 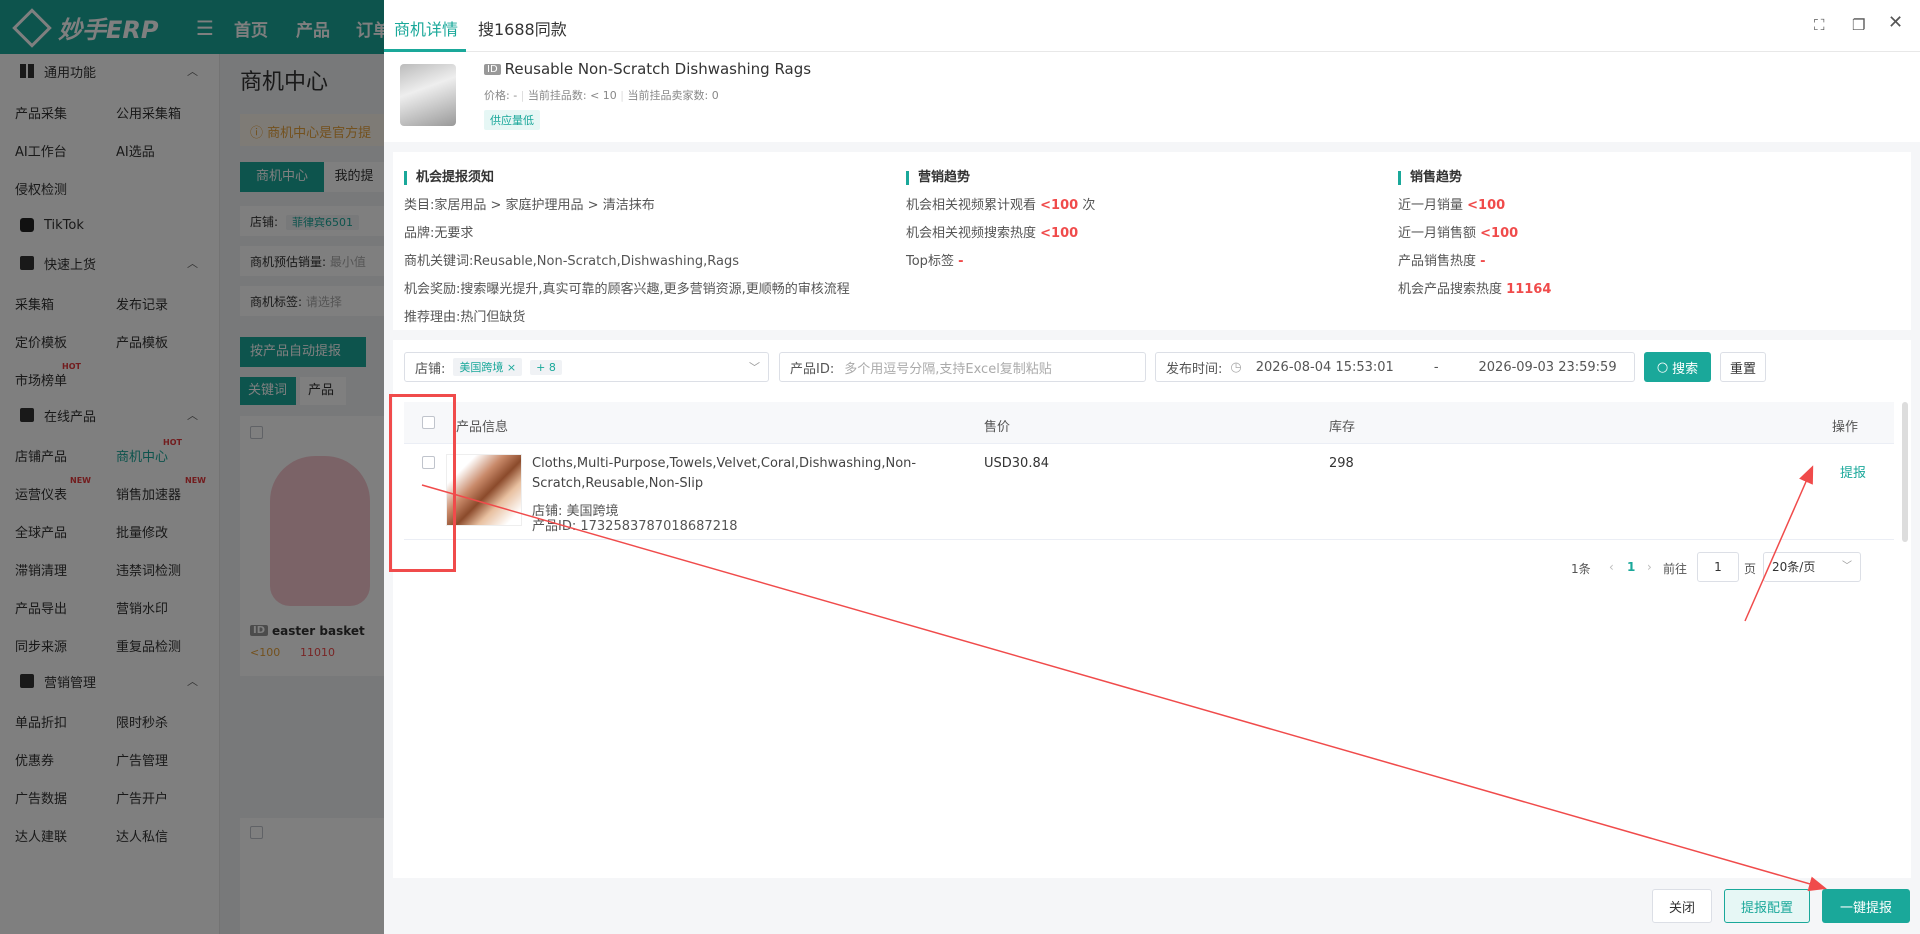 I want to click on total-count: 1条, so click(x=1581, y=569).